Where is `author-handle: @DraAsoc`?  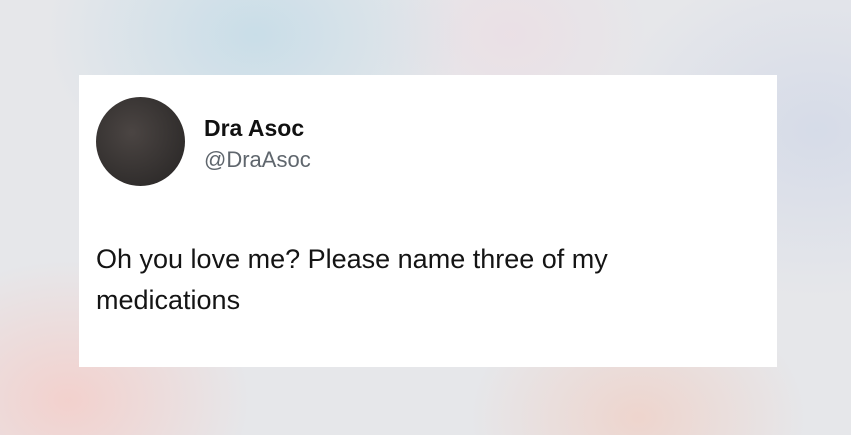
author-handle: @DraAsoc is located at coordinates (257, 160).